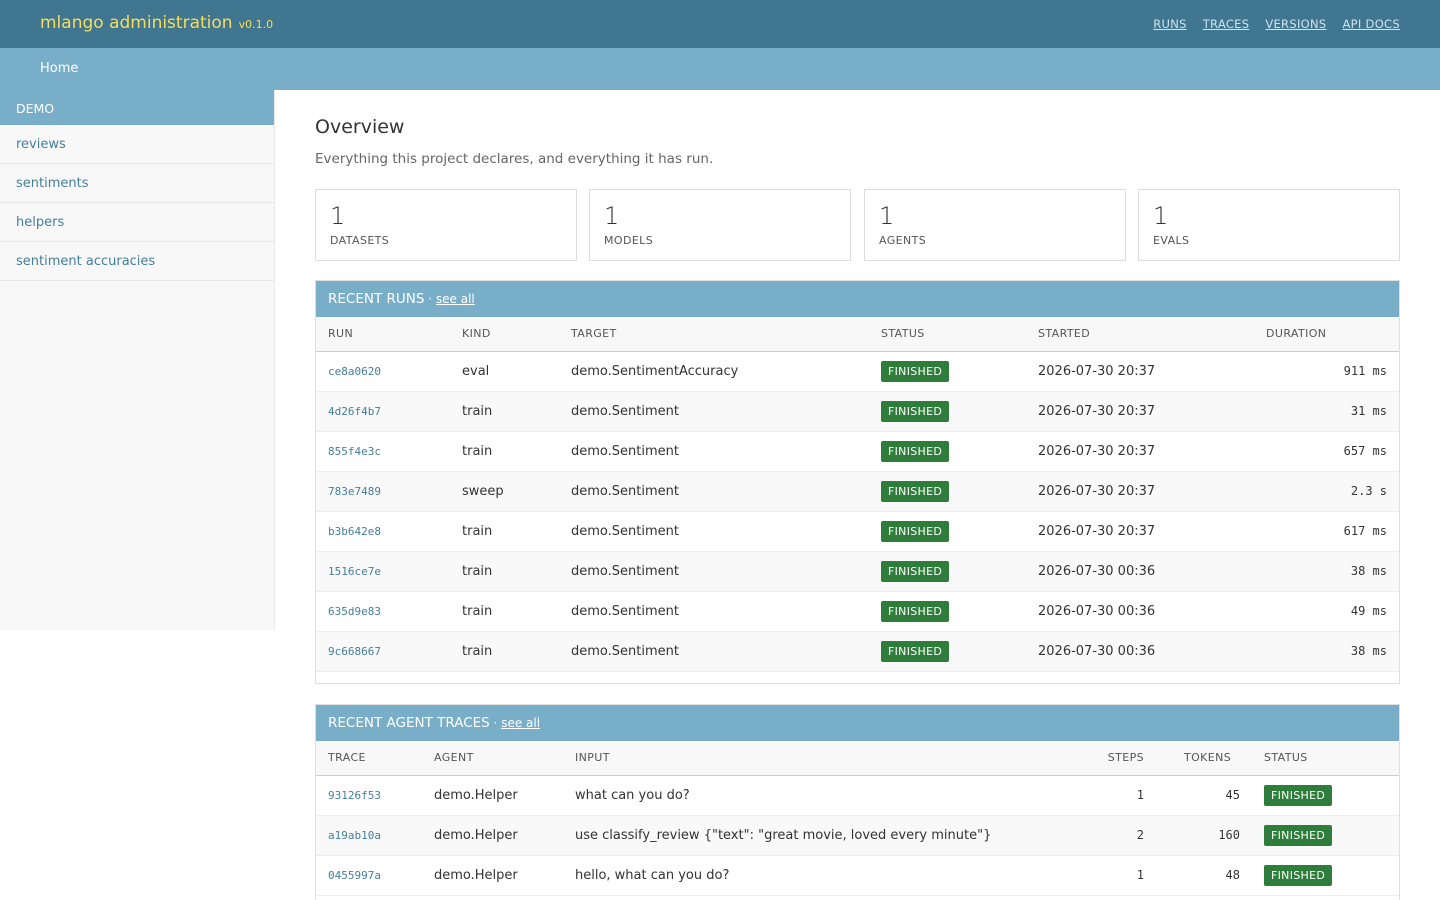  What do you see at coordinates (369, 835) in the screenshot?
I see `trace-id-link: a19ab10a` at bounding box center [369, 835].